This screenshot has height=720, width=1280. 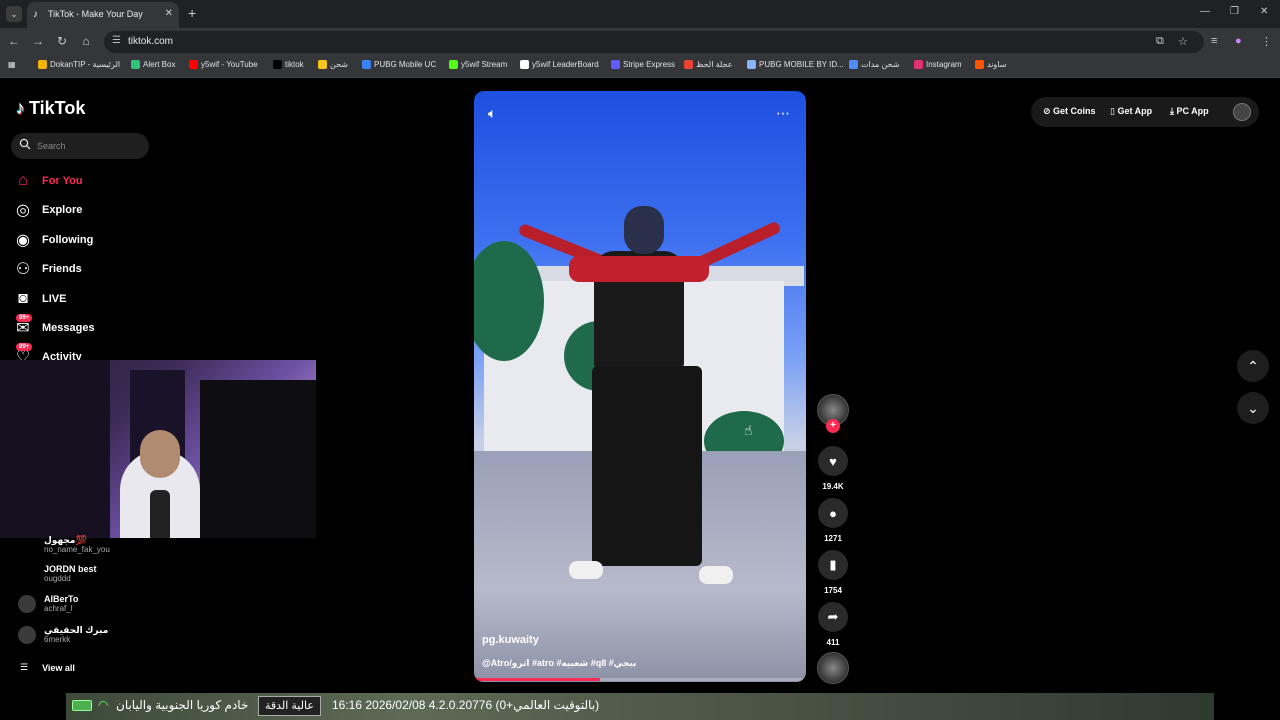 What do you see at coordinates (12, 64) in the screenshot?
I see `apps-grid-icon: ▦` at bounding box center [12, 64].